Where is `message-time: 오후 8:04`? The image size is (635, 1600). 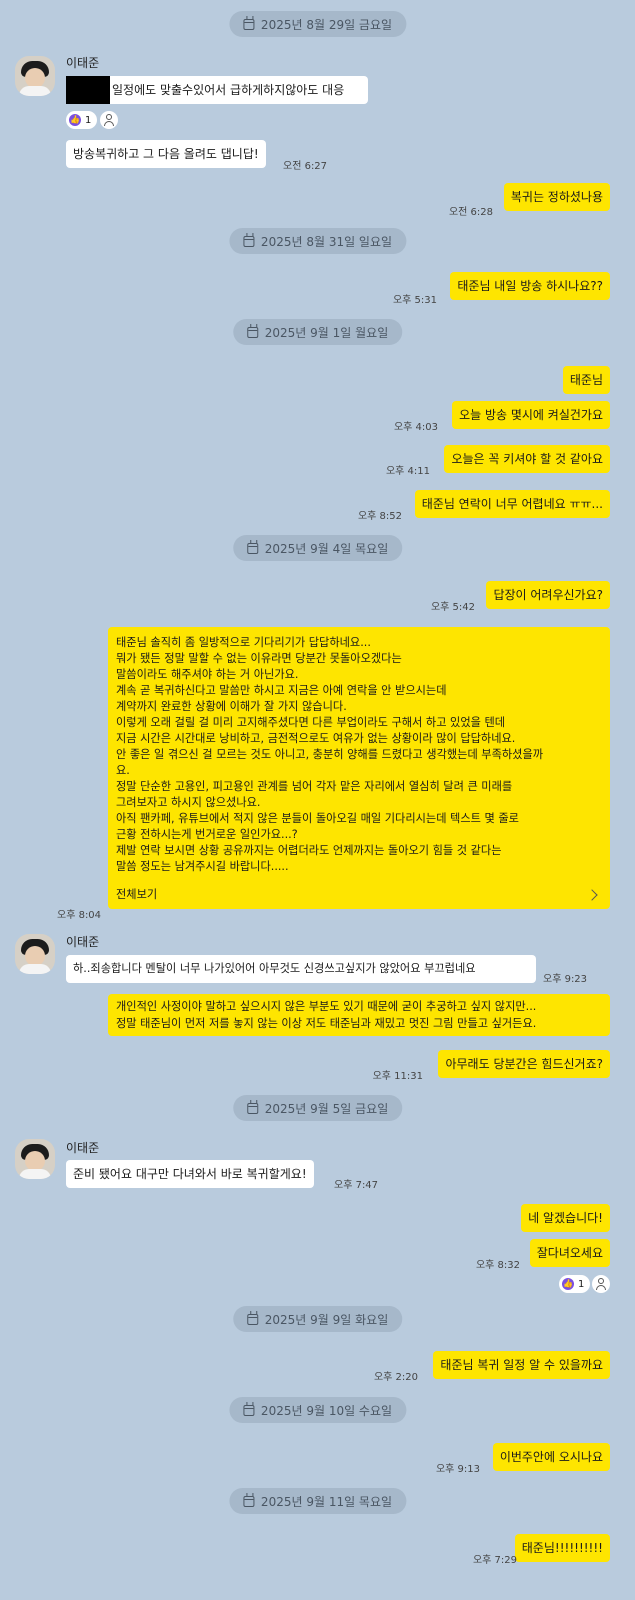
message-time: 오후 8:04 is located at coordinates (79, 915).